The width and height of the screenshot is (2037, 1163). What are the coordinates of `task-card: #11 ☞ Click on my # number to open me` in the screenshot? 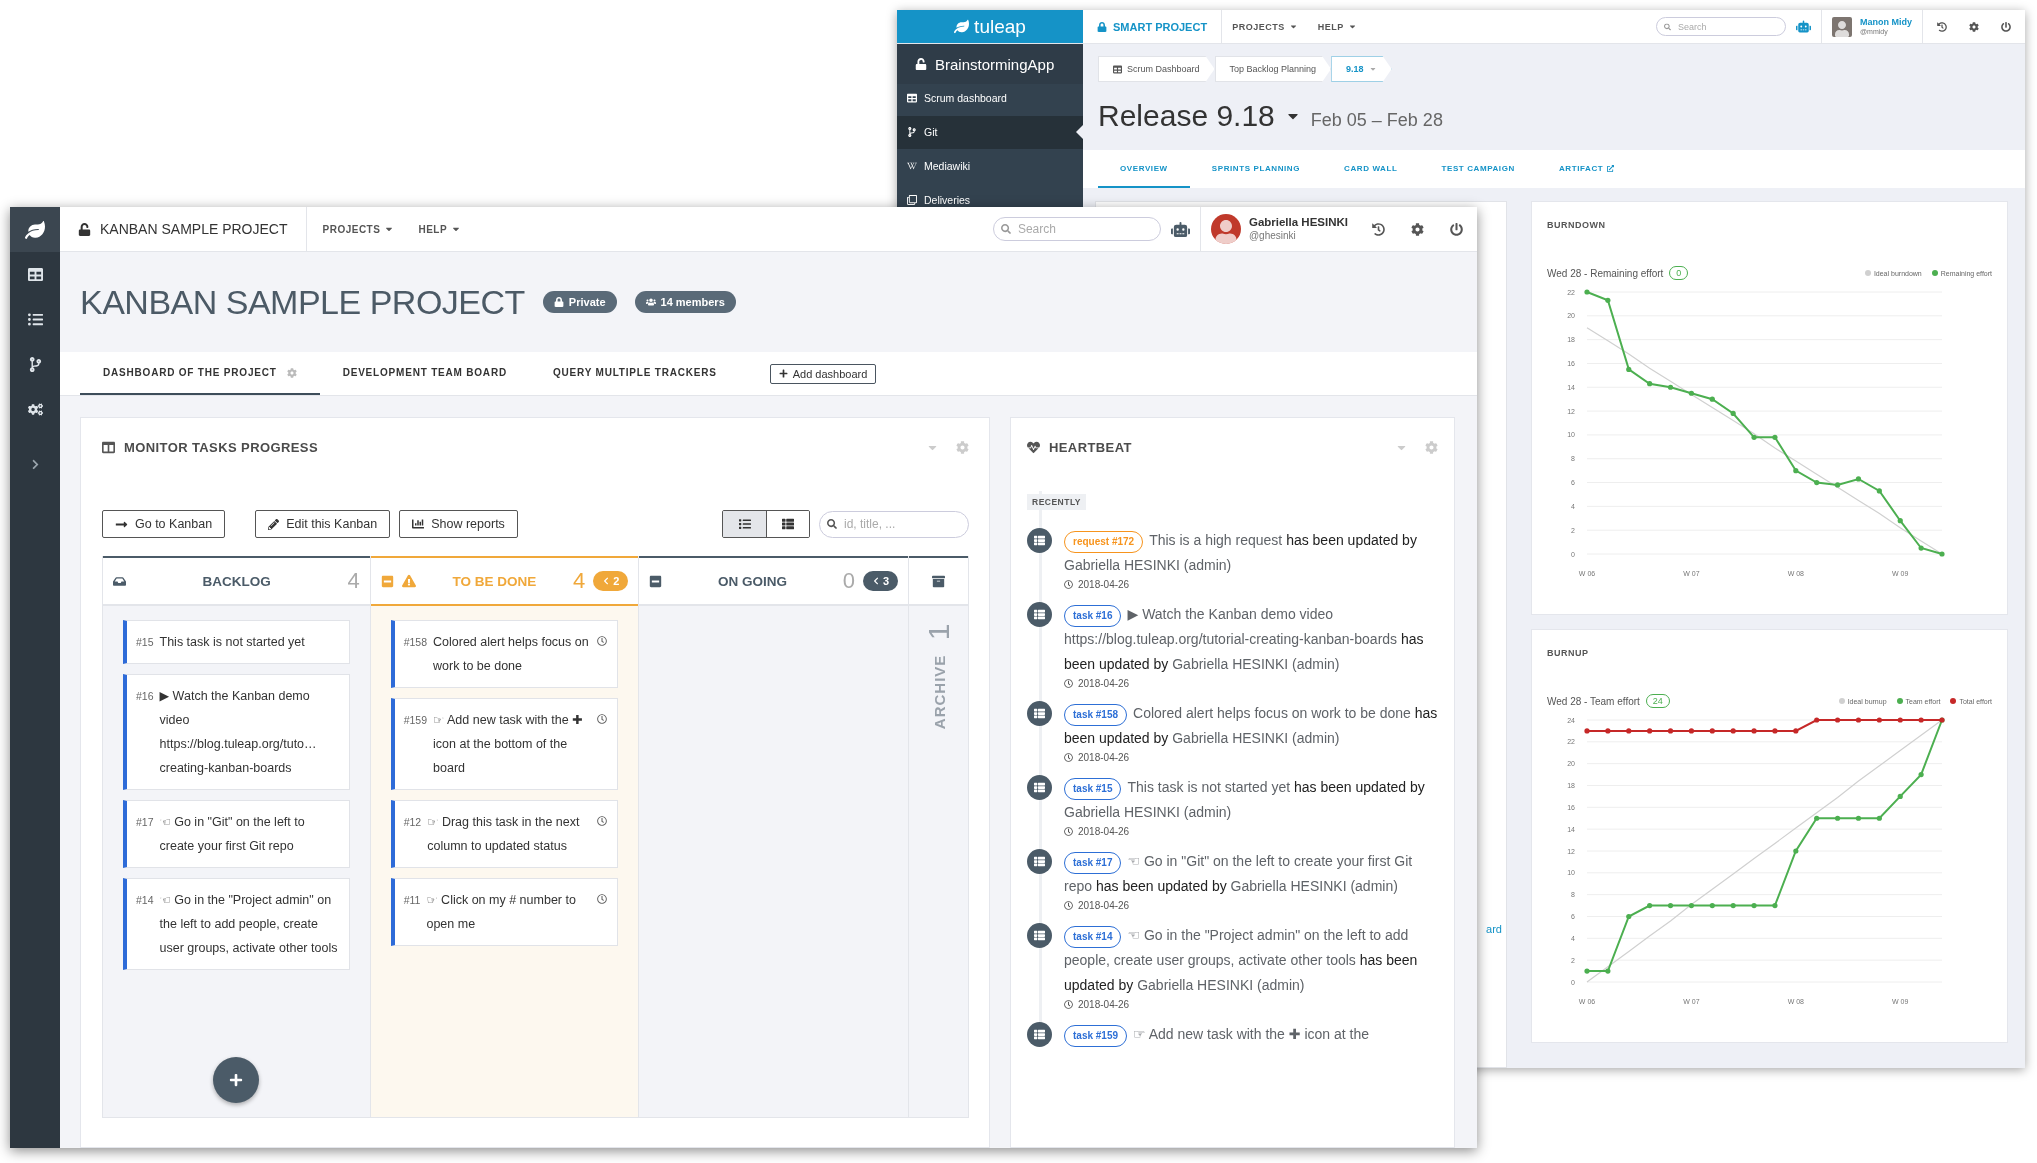 It's located at (504, 912).